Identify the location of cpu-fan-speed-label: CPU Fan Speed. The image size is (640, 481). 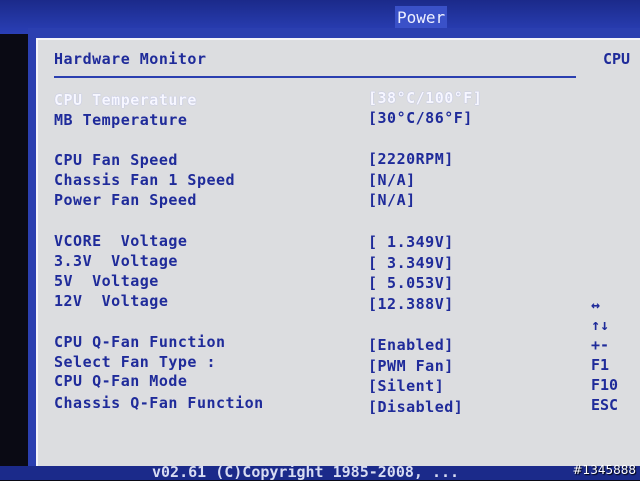
(116, 160).